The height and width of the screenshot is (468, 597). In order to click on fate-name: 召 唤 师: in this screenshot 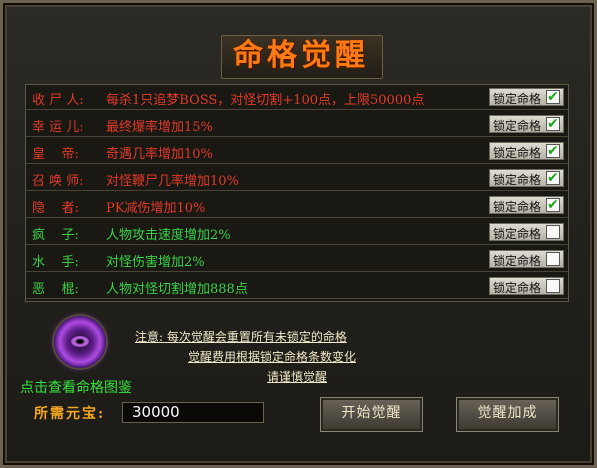, I will do `click(58, 181)`.